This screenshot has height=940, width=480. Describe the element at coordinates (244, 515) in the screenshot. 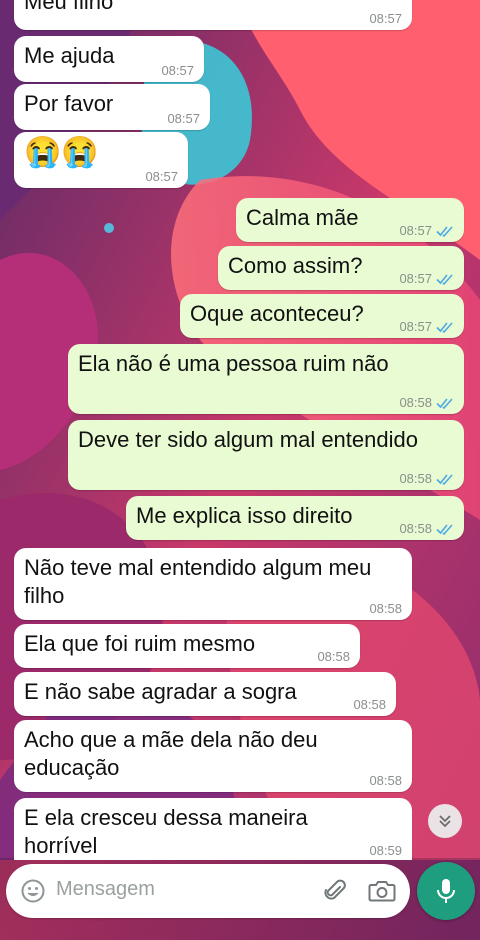

I see `message-text: Me explica isso direito` at that location.